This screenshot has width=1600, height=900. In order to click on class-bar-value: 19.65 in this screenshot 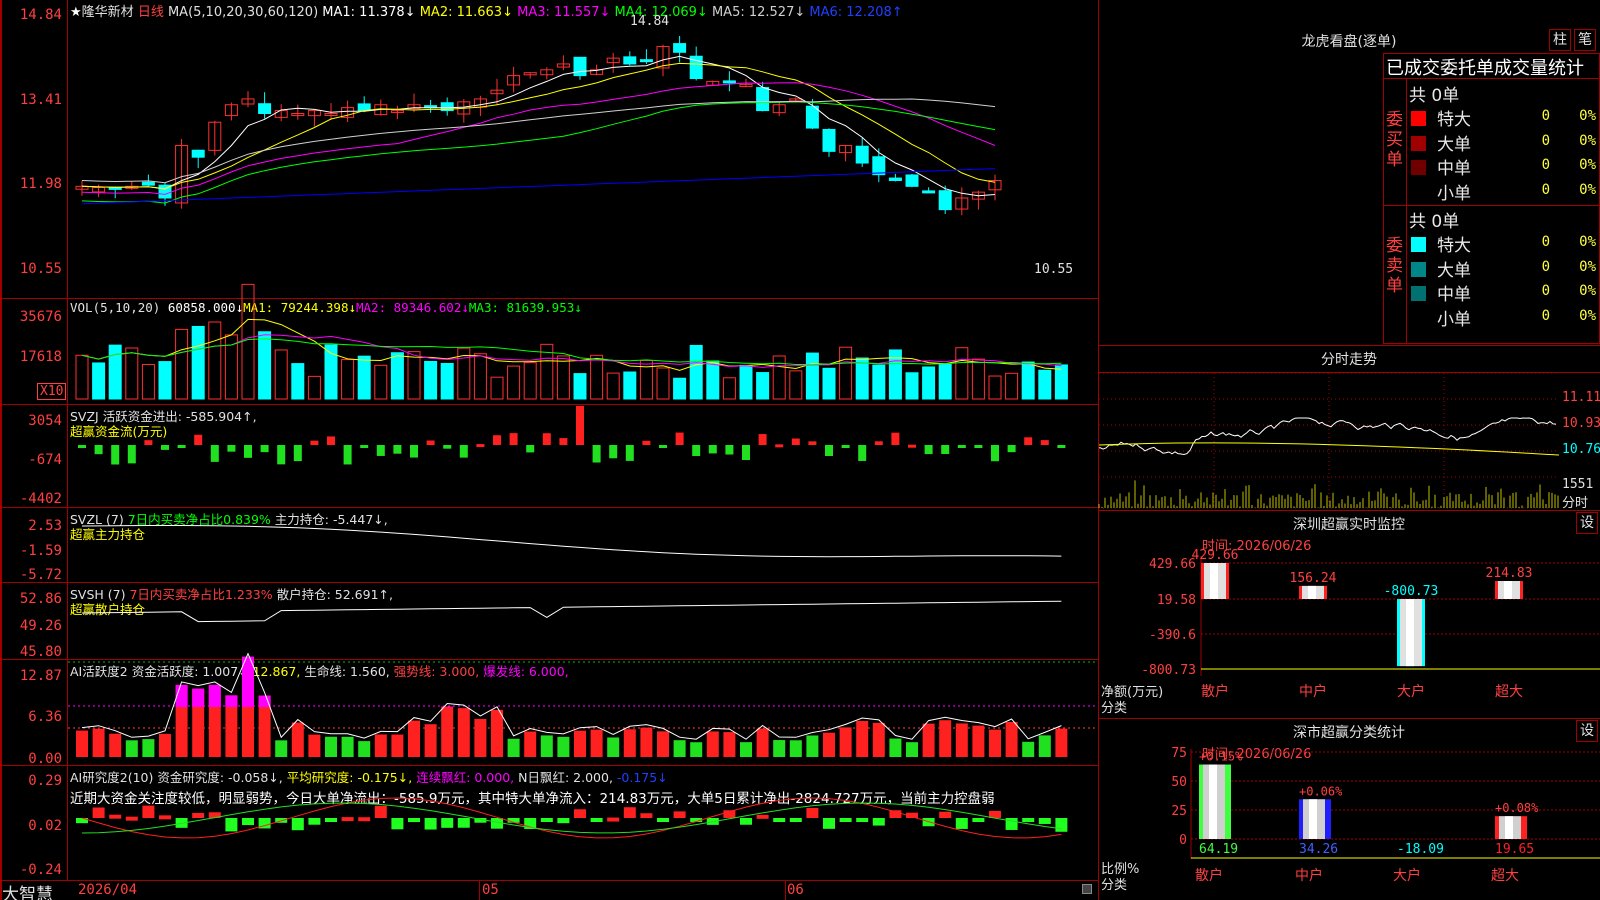, I will do `click(1514, 849)`.